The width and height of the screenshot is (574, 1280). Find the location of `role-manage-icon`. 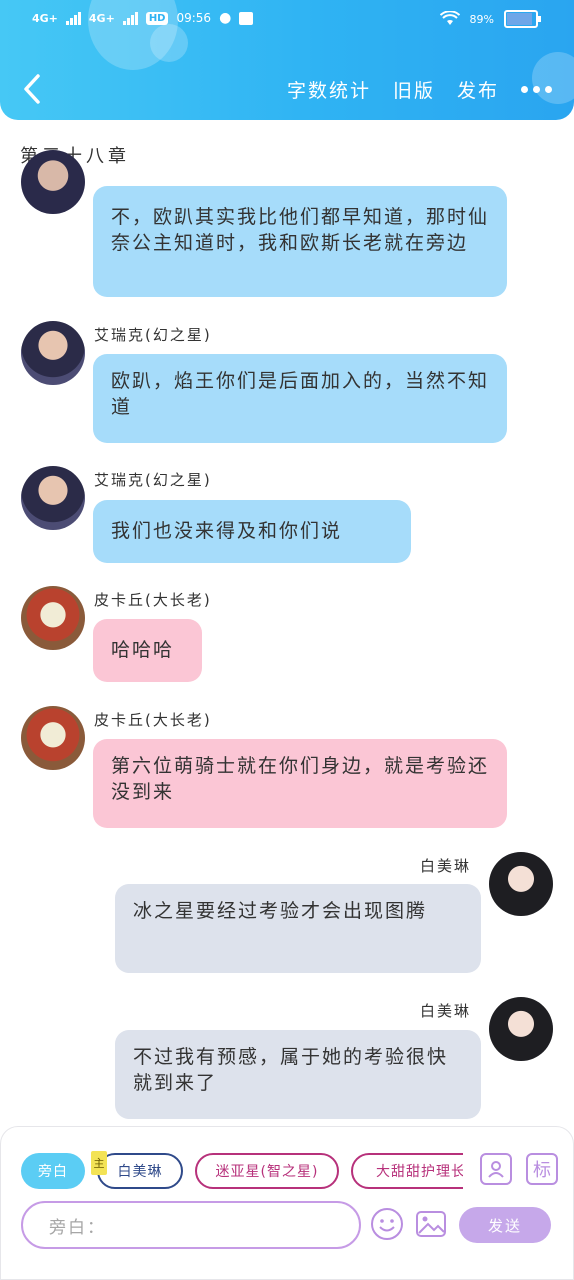

role-manage-icon is located at coordinates (496, 1169).